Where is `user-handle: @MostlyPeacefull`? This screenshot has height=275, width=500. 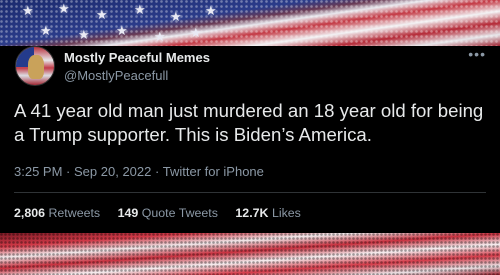 user-handle: @MostlyPeacefull is located at coordinates (116, 75).